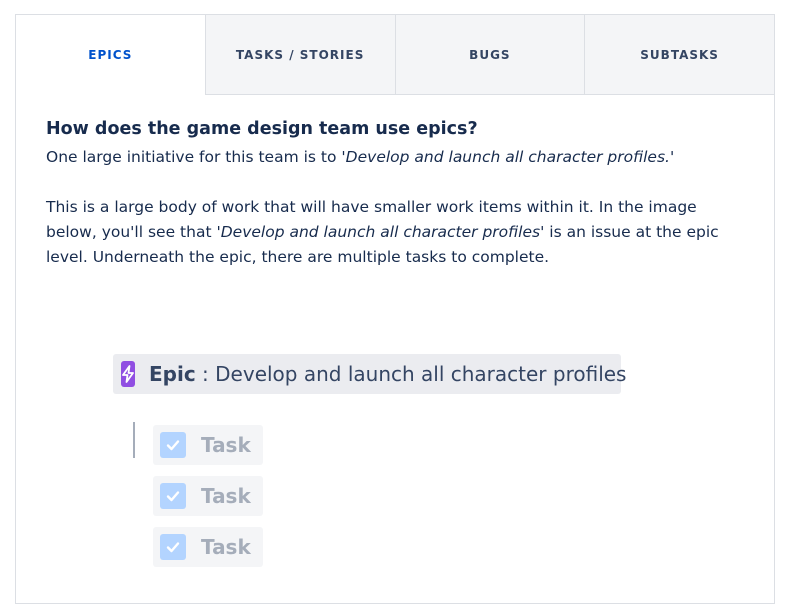 This screenshot has height=604, width=792. I want to click on issue-type-tabs: EPICS TASKS / STORIES BUGS SUBTASKS, so click(395, 55).